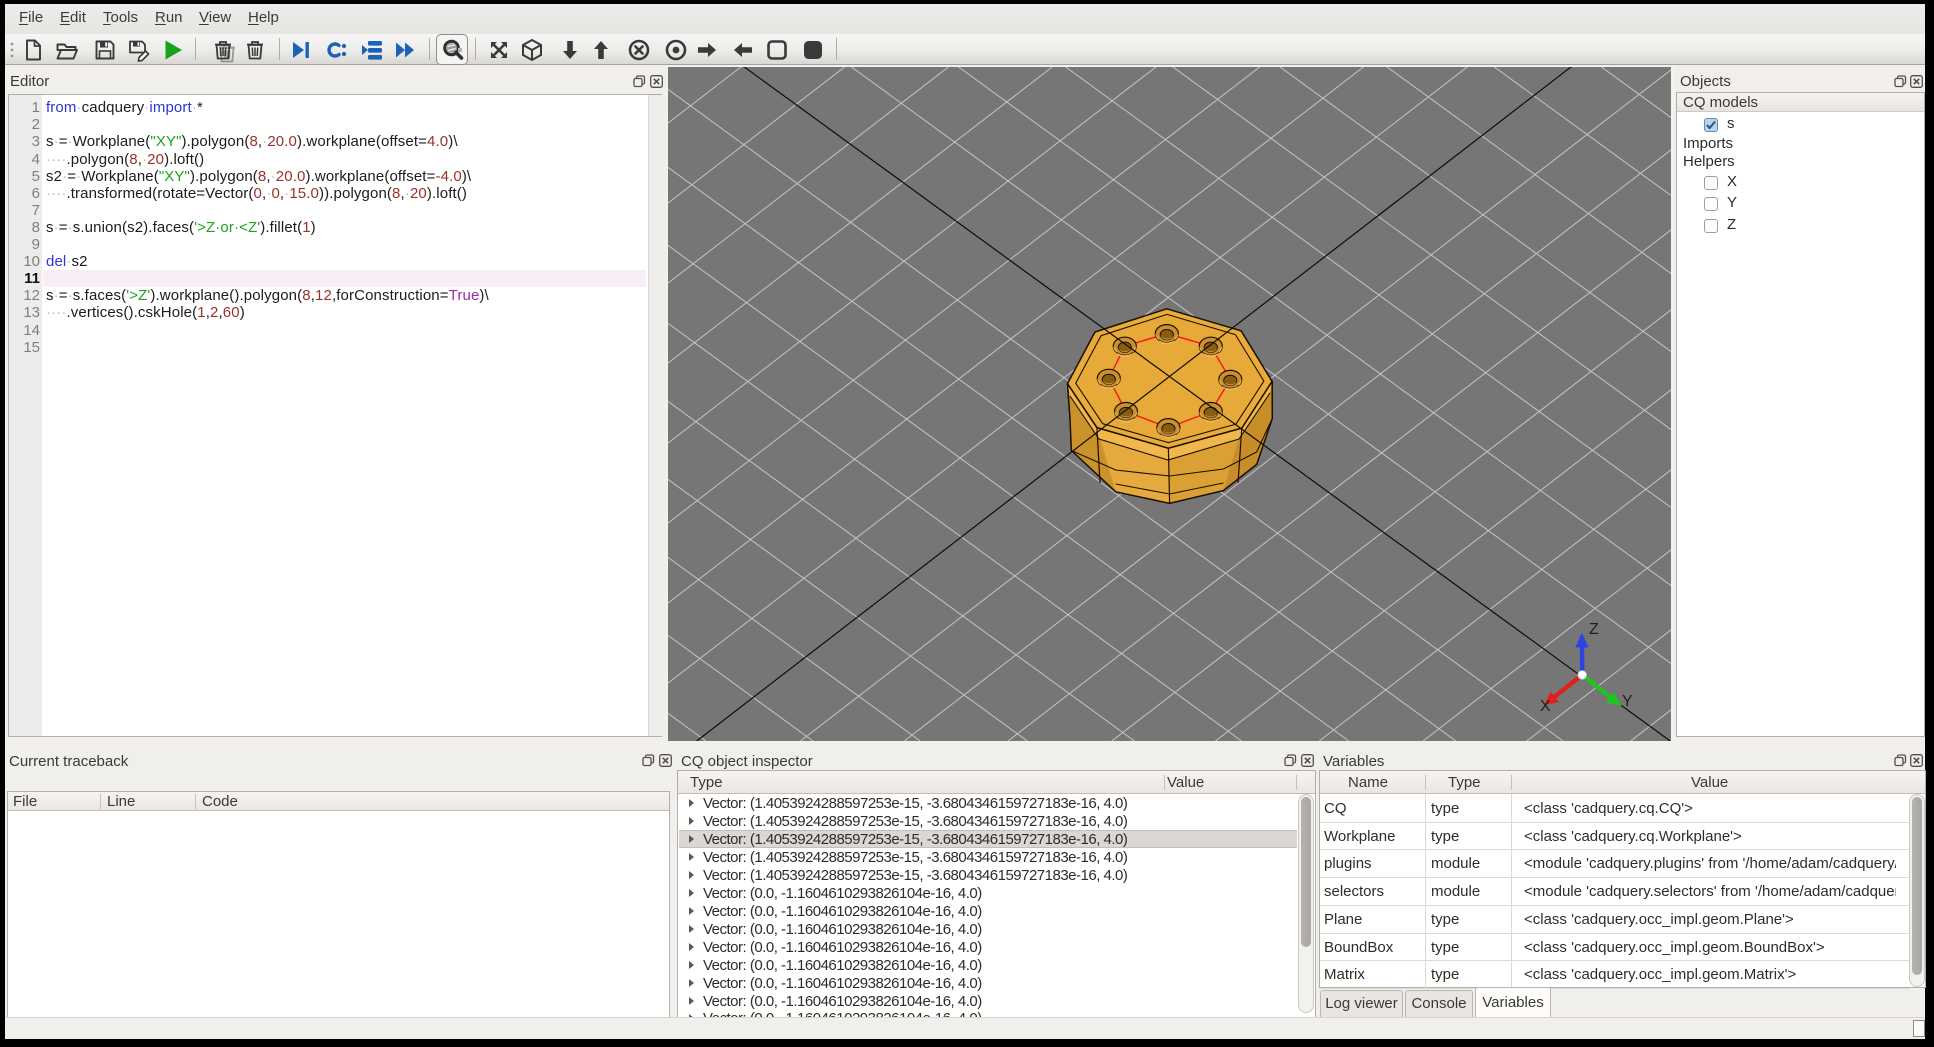  I want to click on svg-text: Y, so click(1627, 701).